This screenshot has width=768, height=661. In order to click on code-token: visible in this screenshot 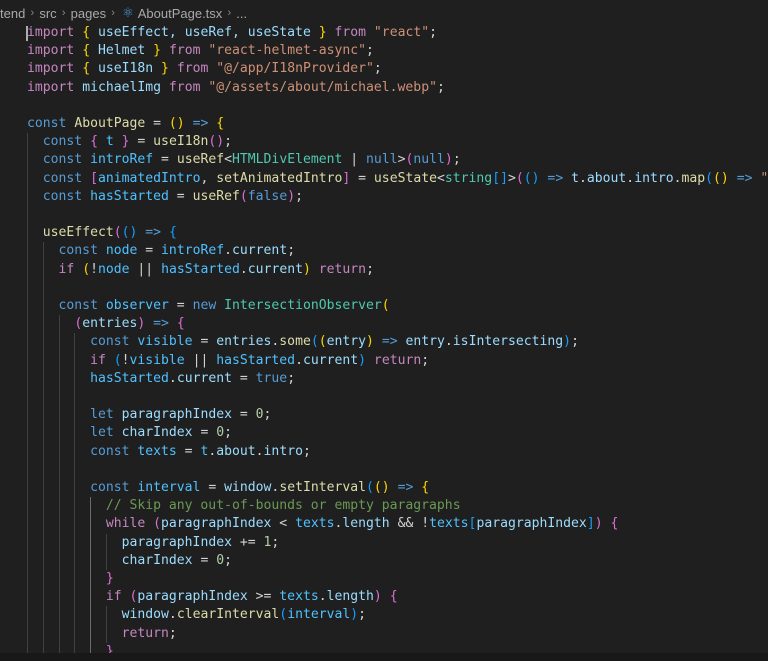, I will do `click(165, 342)`.